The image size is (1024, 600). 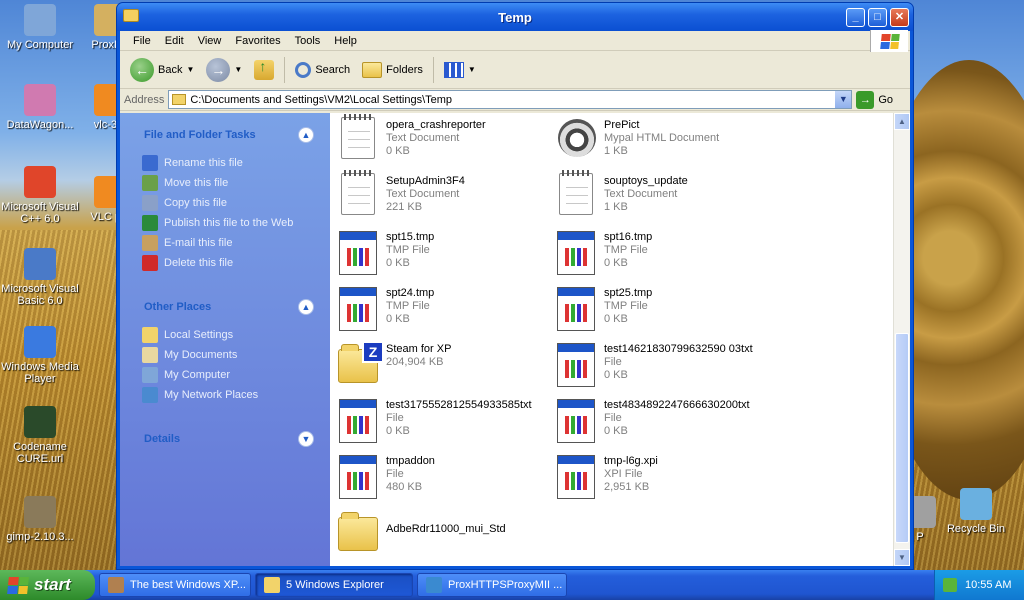 I want to click on close-button: ✕, so click(x=899, y=17).